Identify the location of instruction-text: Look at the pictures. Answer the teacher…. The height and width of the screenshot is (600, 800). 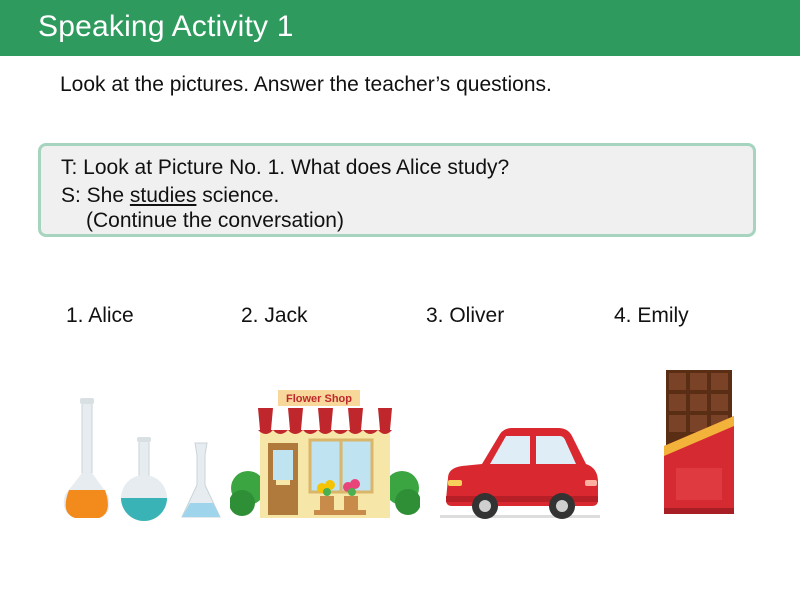
(306, 84).